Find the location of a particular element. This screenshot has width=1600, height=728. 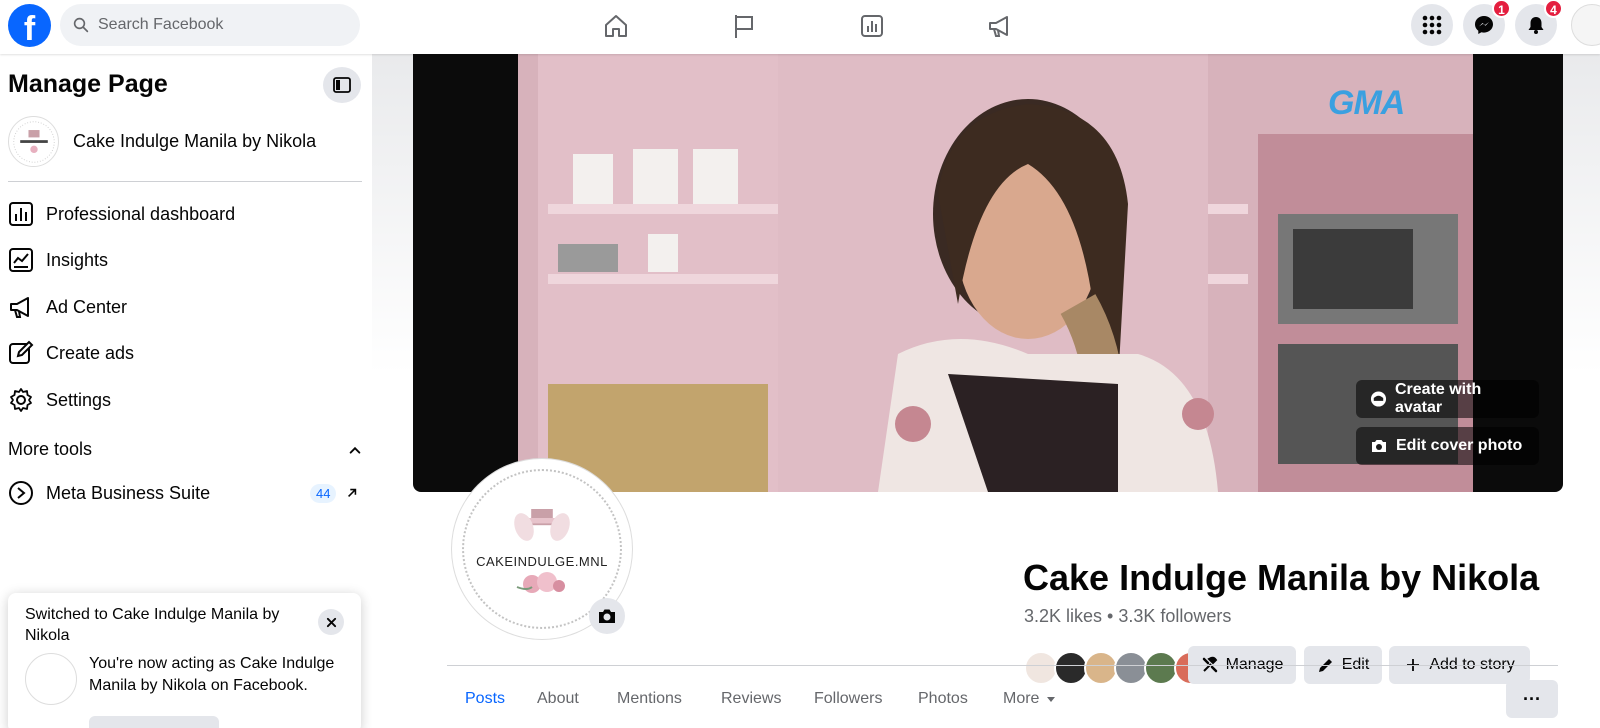

pencil-icon is located at coordinates (21, 352).